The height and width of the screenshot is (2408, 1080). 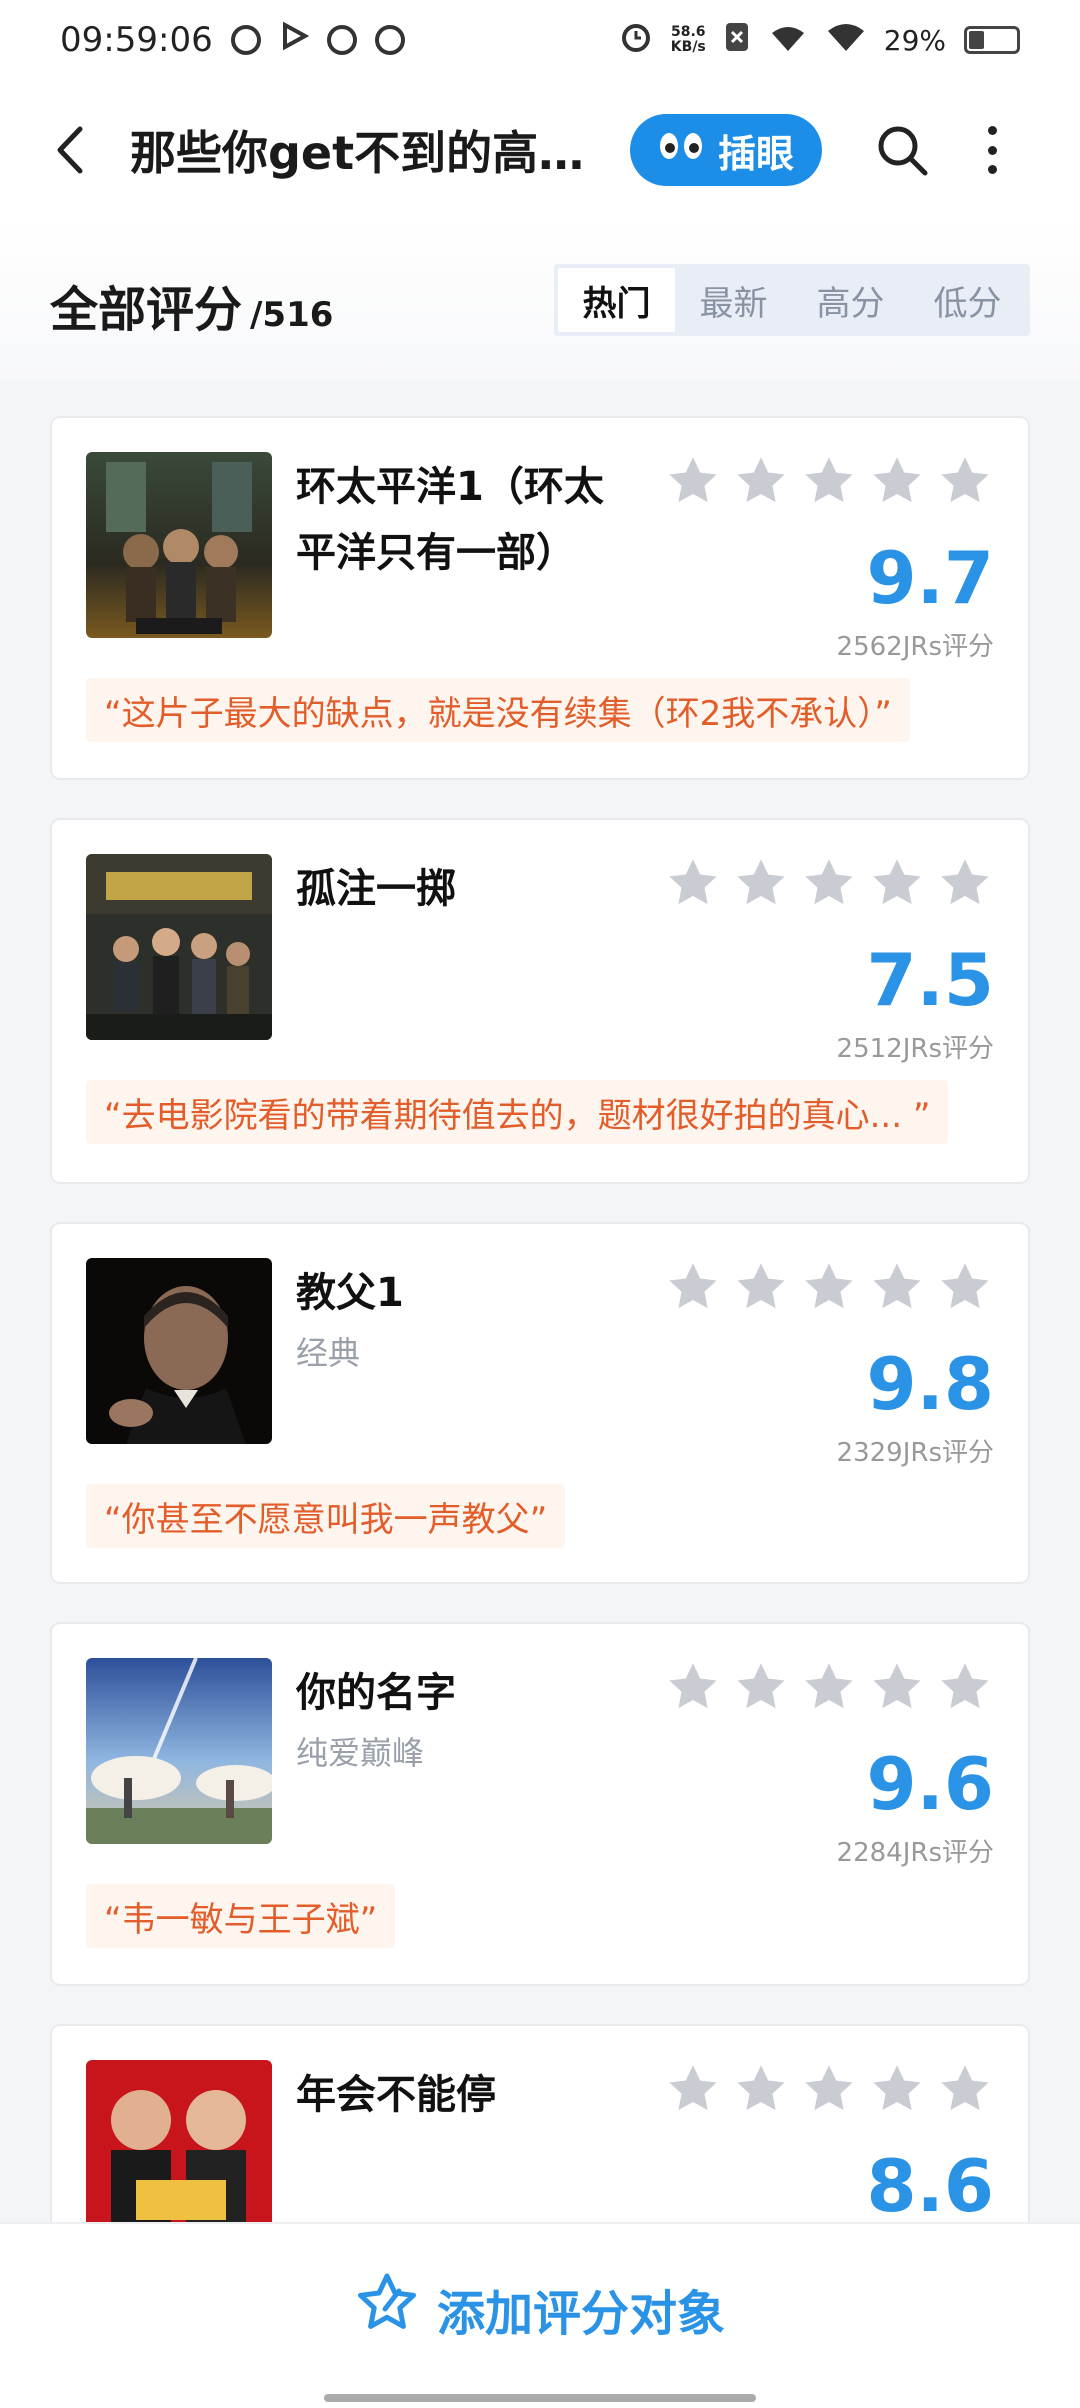 I want to click on add-rating-target-button: 添加评分对象, so click(x=540, y=2309).